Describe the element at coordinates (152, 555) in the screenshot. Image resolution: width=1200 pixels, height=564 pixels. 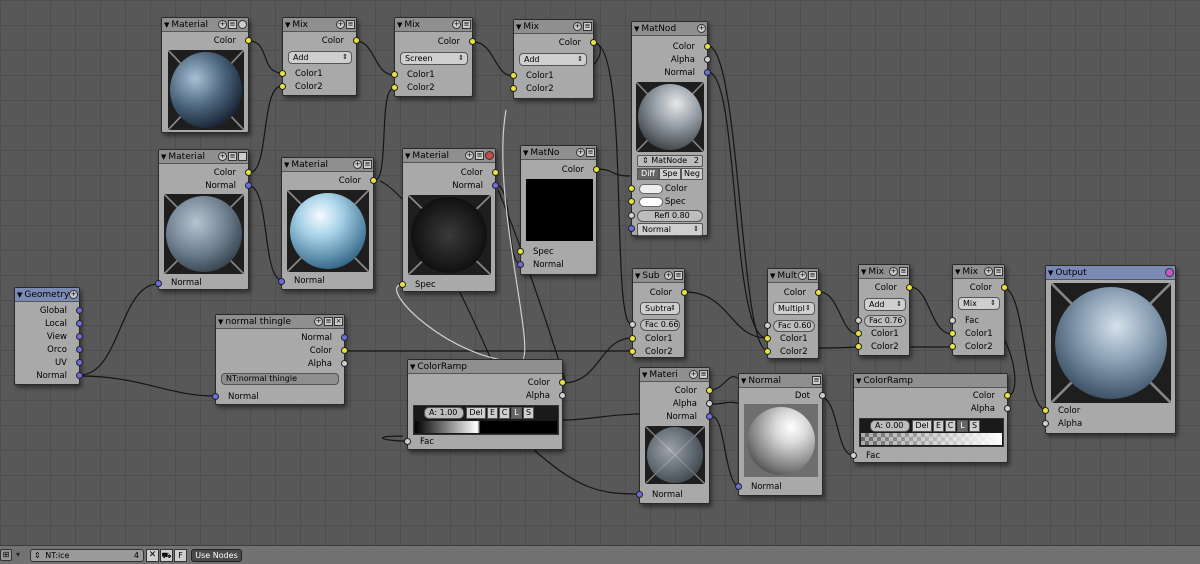
I see `close-icon: ✕` at that location.